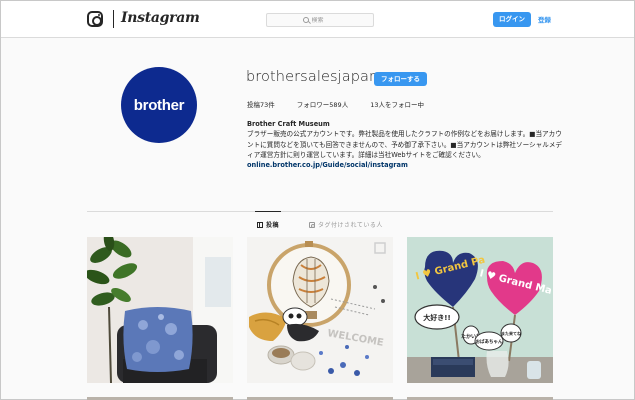 This screenshot has width=635, height=400. I want to click on tab-tagged: タグ付けされている人, so click(346, 224).